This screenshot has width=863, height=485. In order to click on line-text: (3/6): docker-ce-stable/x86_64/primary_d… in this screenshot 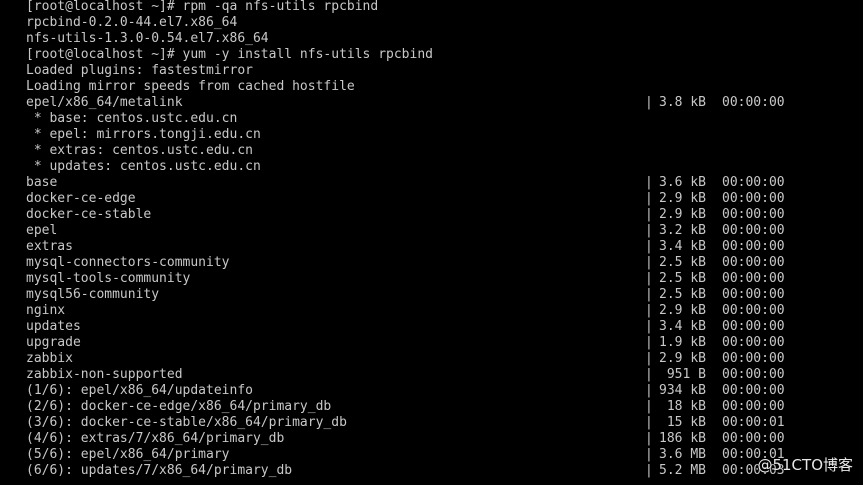, I will do `click(186, 422)`.